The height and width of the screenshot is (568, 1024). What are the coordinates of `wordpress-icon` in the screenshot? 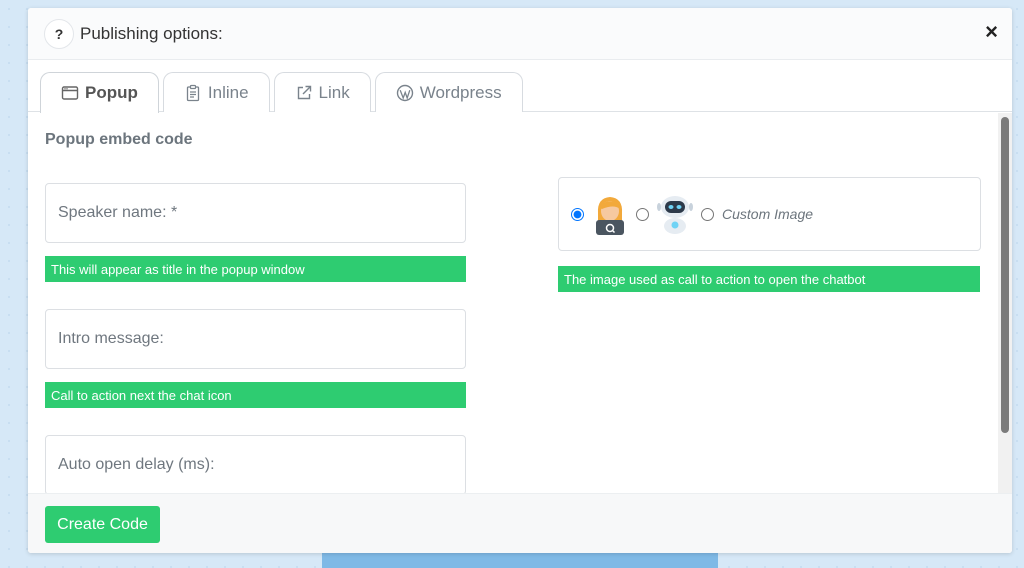 It's located at (404, 92).